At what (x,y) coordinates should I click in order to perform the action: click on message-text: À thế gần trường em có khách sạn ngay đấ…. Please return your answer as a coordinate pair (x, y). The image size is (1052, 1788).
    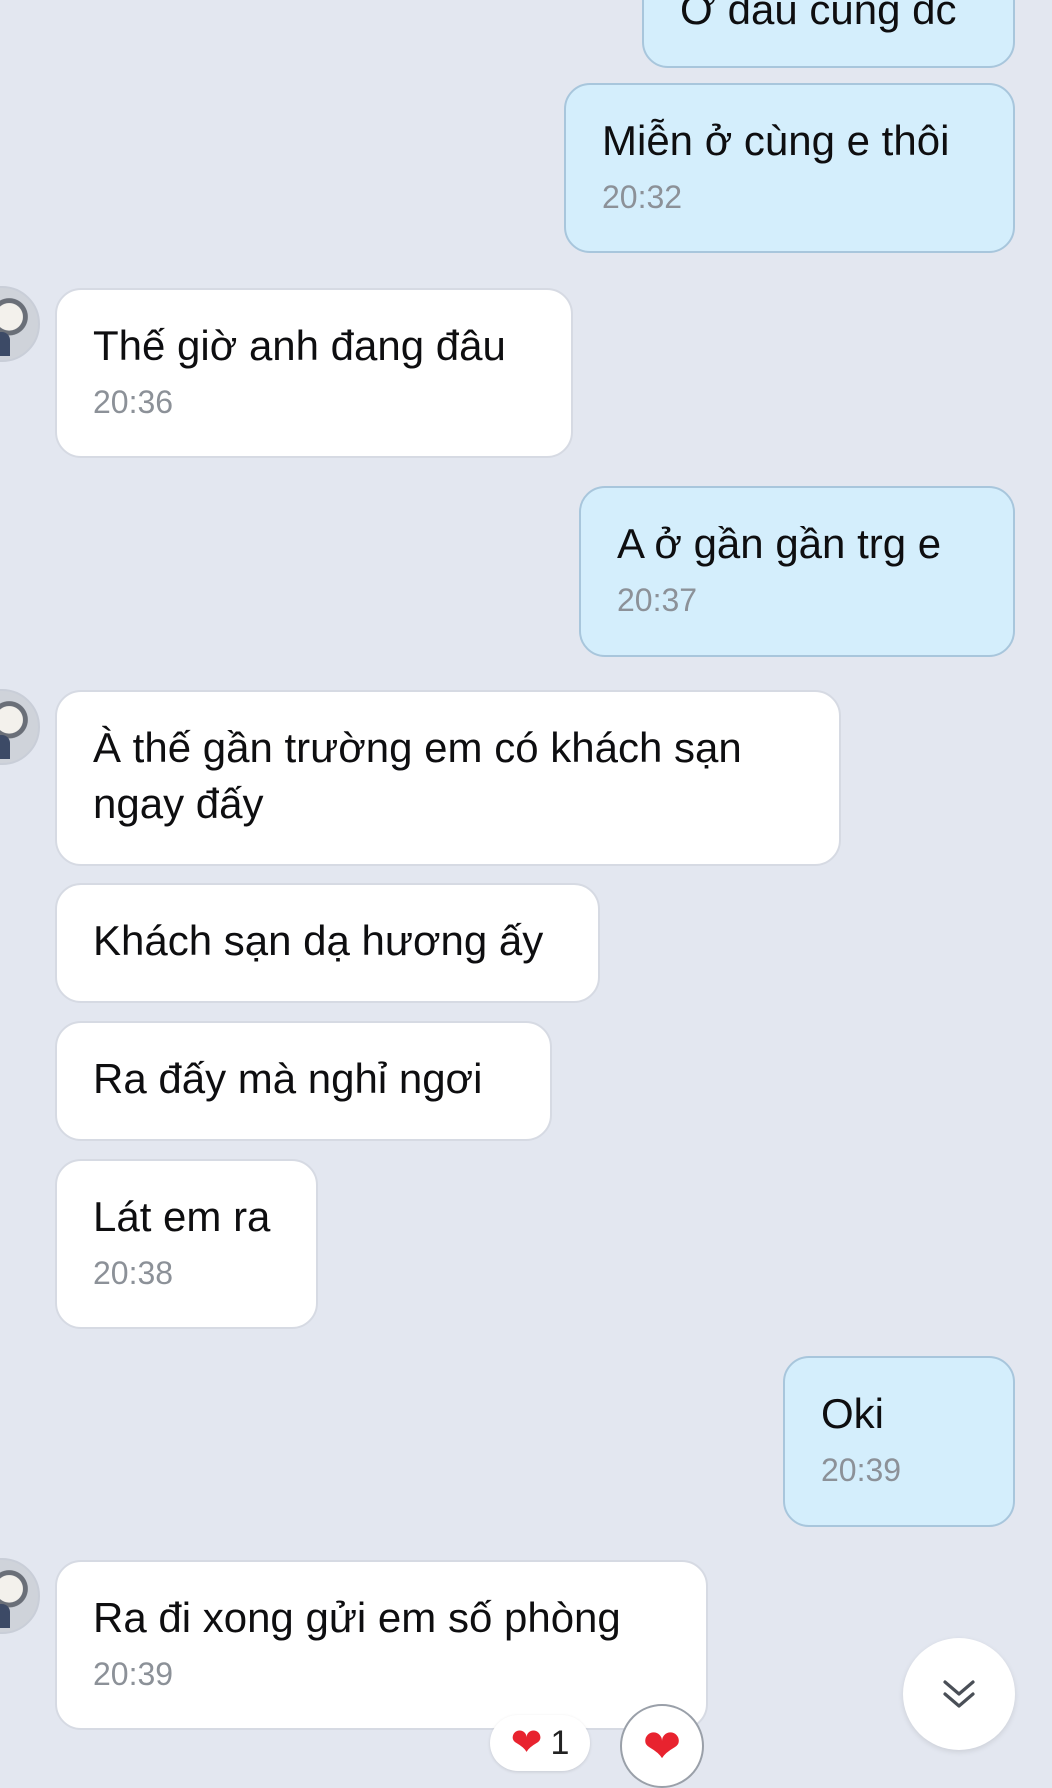
    Looking at the image, I should click on (417, 775).